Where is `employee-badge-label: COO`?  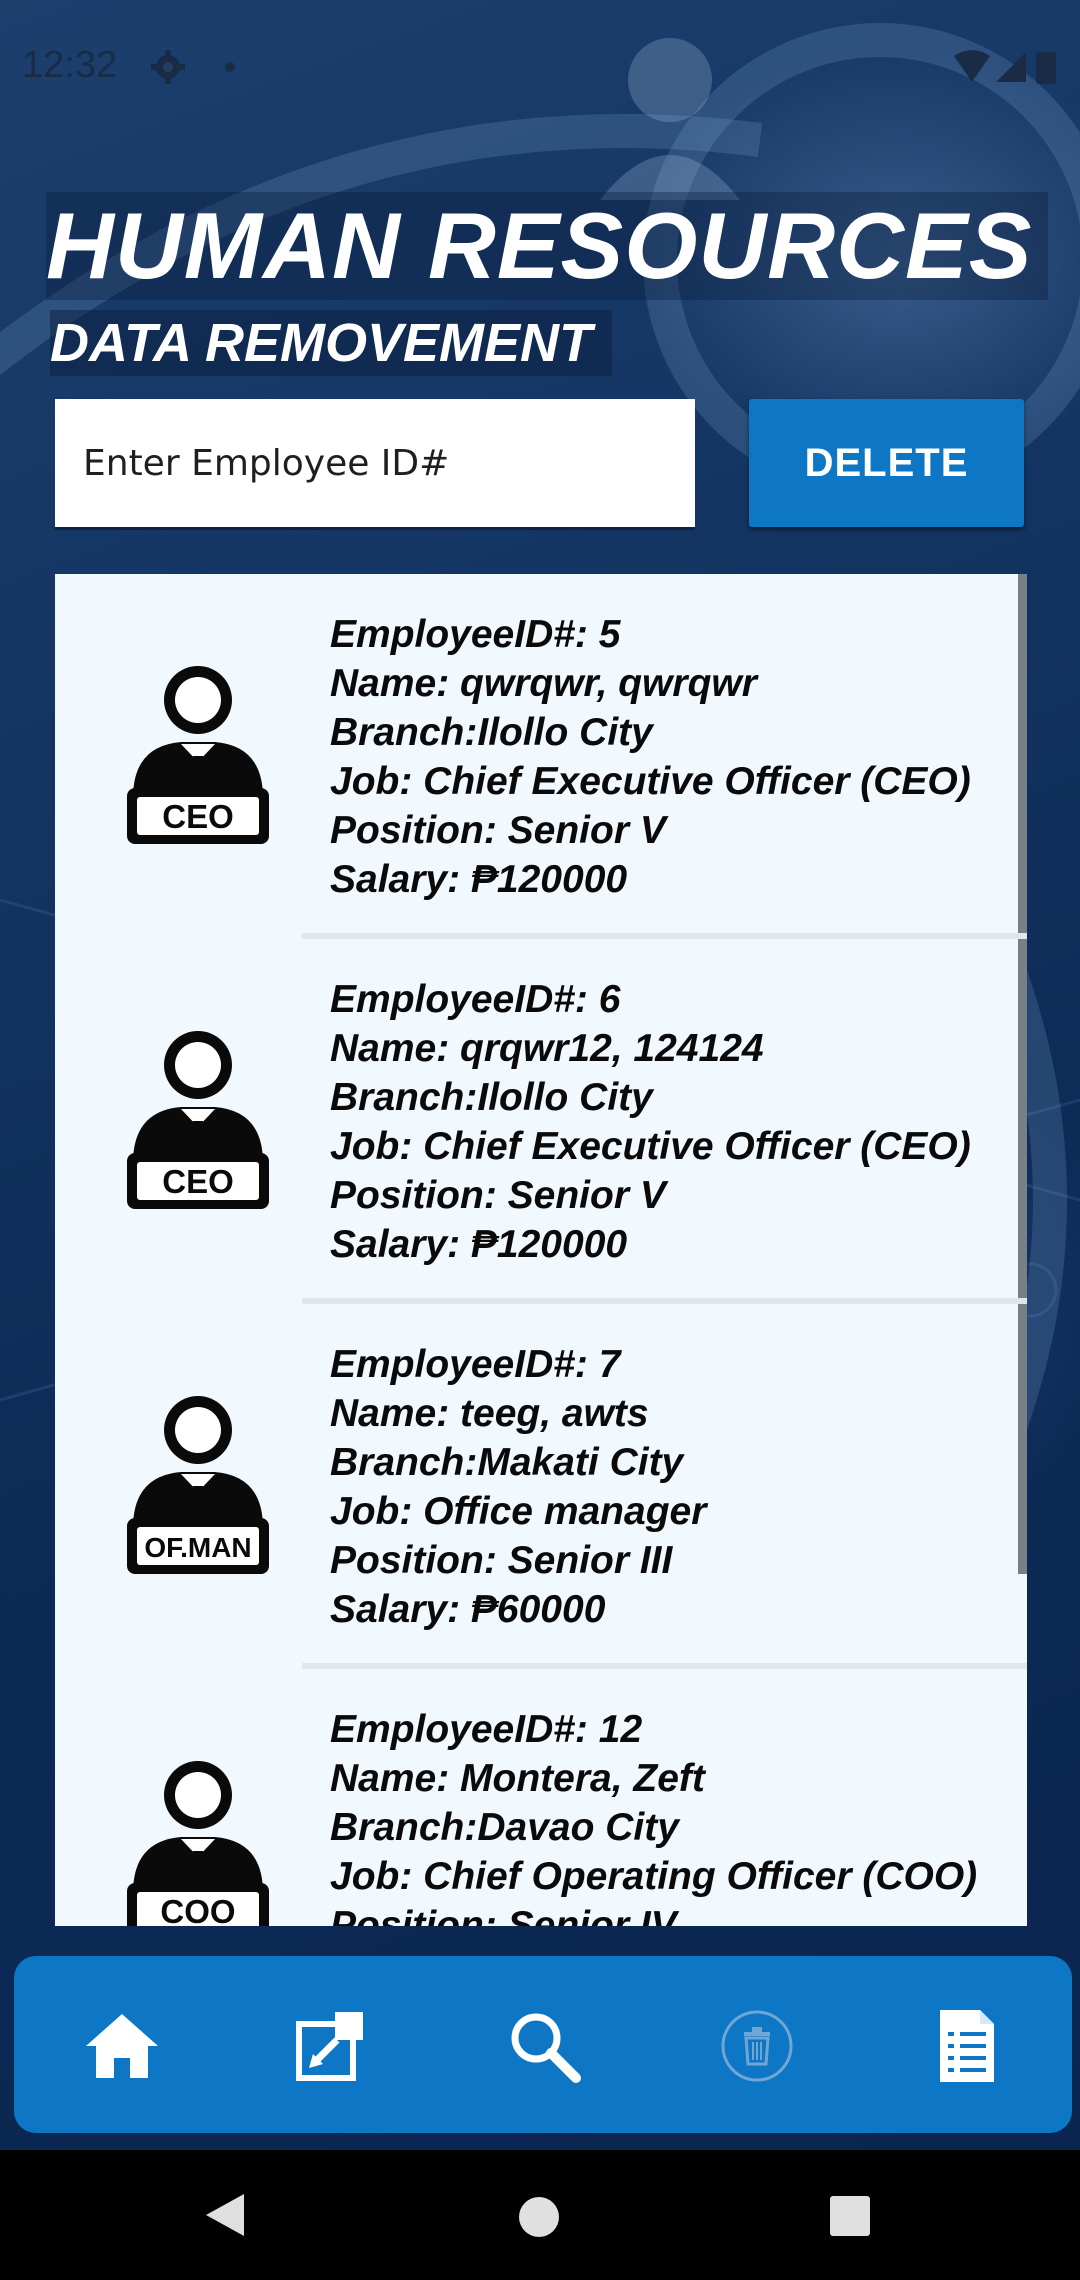
employee-badge-label: COO is located at coordinates (197, 1909).